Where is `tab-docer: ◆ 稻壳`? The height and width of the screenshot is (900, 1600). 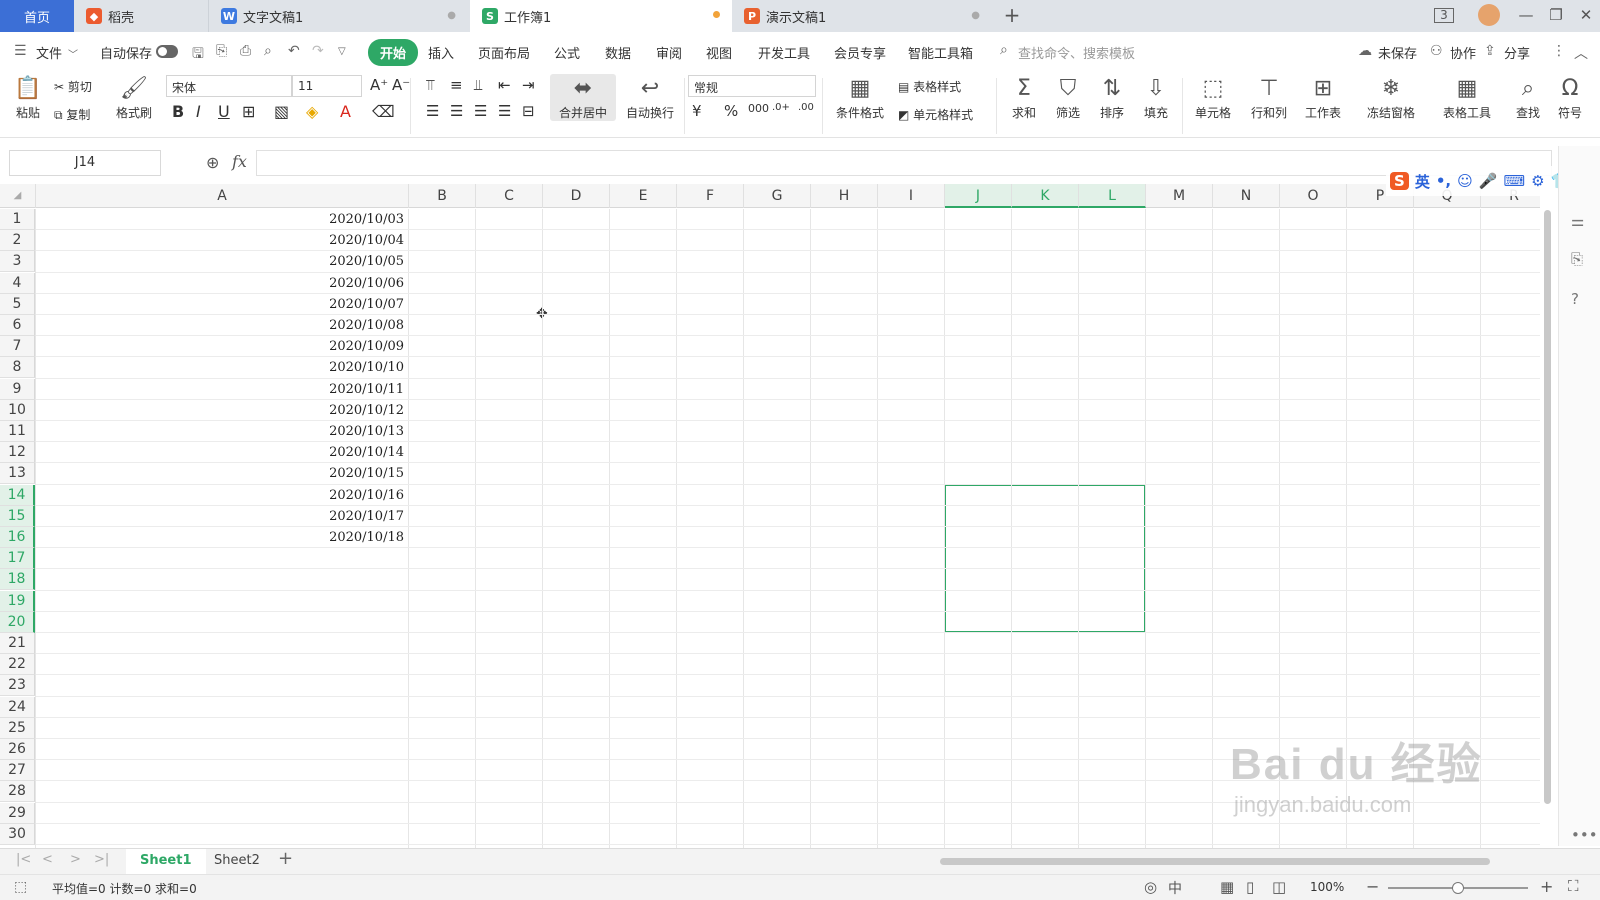 tab-docer: ◆ 稻壳 is located at coordinates (141, 16).